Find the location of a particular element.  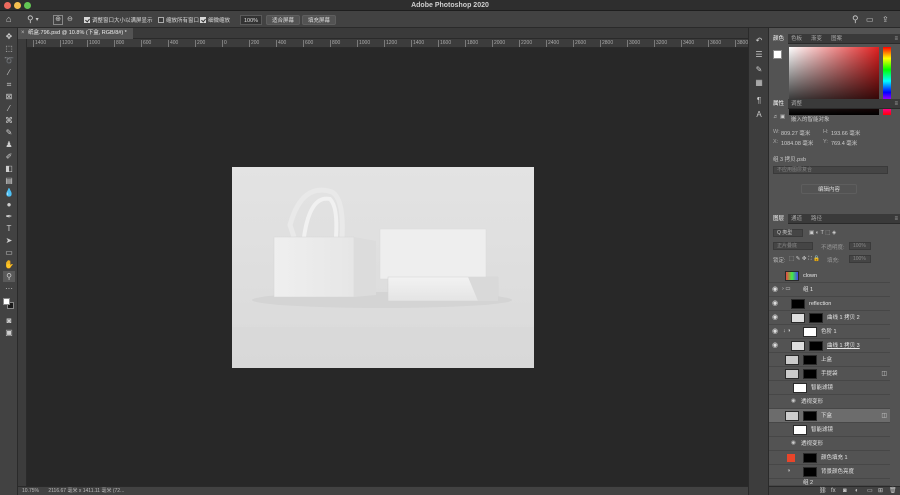

character-button: A is located at coordinates (759, 115).